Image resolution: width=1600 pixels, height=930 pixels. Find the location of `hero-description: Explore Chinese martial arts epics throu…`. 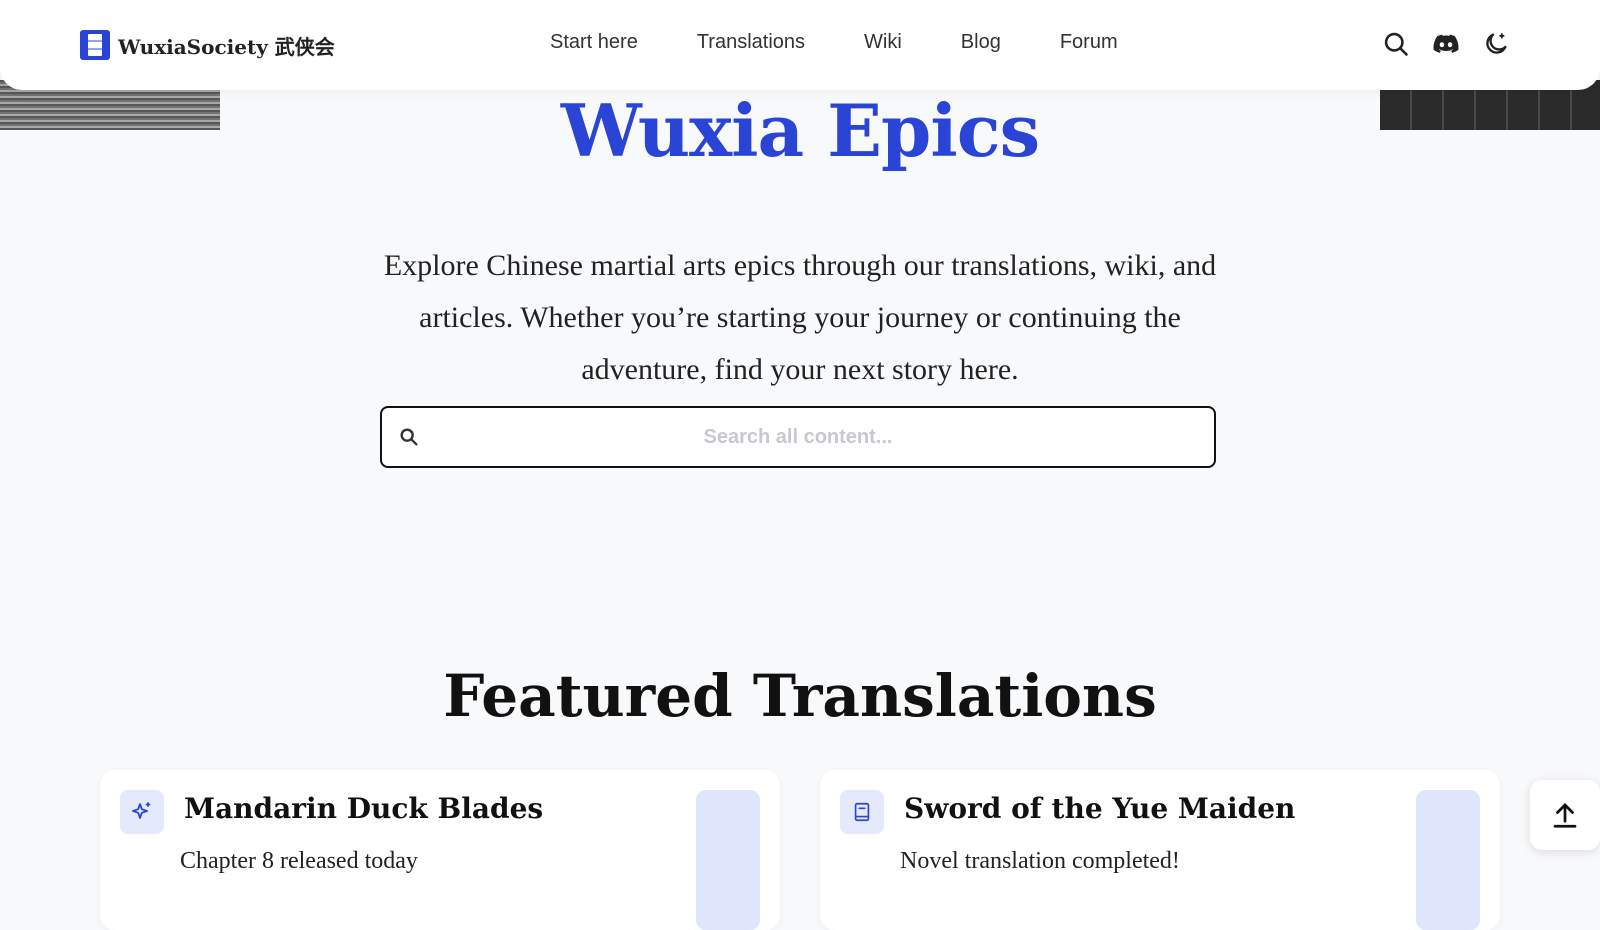

hero-description: Explore Chinese martial arts epics throu… is located at coordinates (800, 317).